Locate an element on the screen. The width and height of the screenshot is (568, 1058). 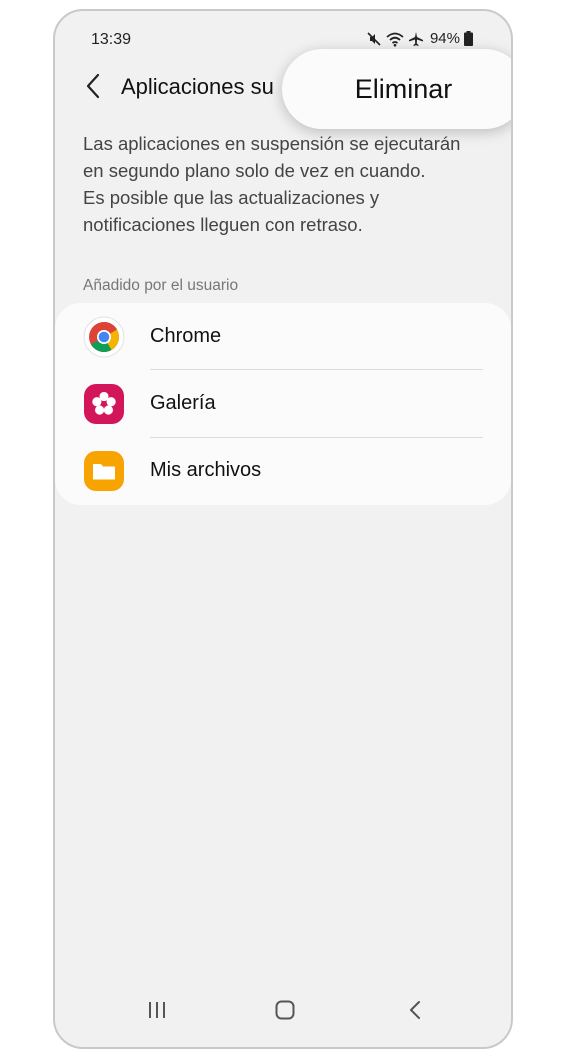
status-icons: 94% is located at coordinates (419, 38).